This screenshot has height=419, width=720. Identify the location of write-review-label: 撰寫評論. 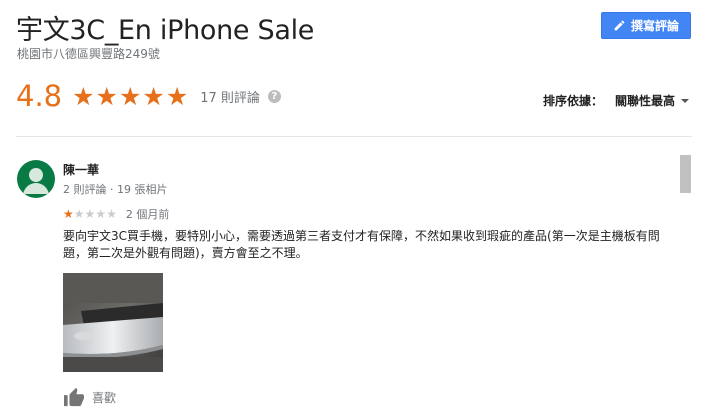
(654, 26).